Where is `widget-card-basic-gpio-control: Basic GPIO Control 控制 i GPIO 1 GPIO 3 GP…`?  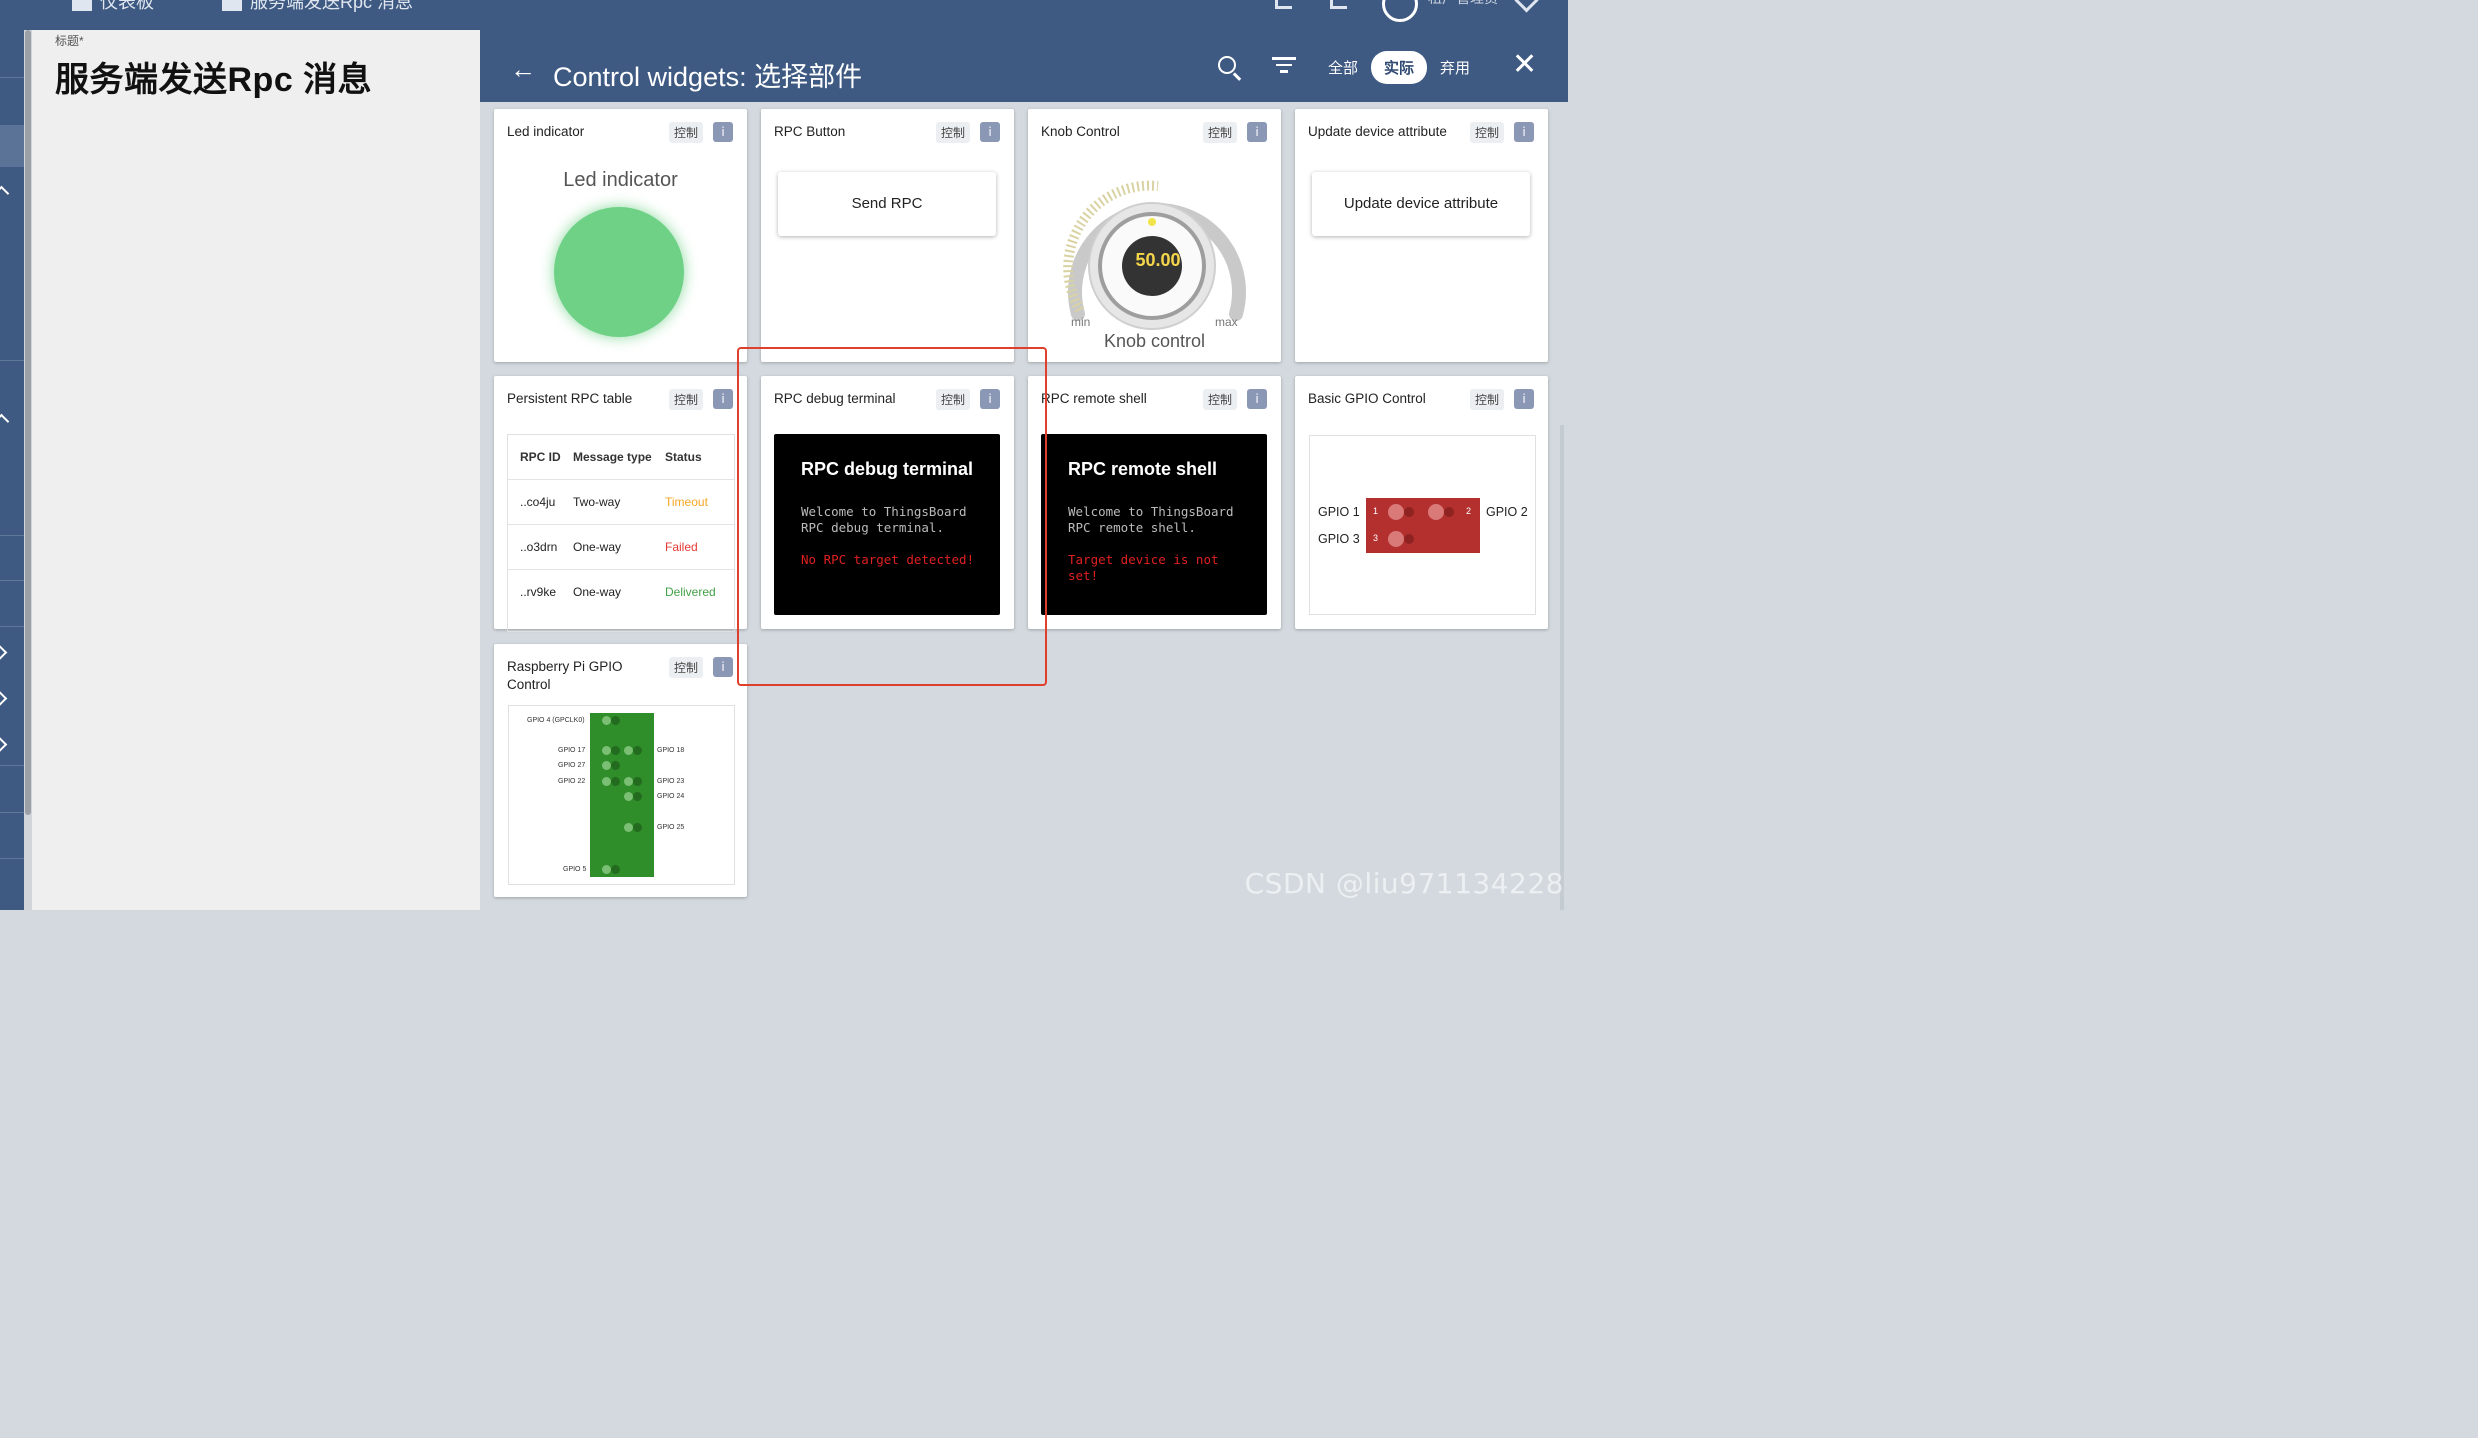 widget-card-basic-gpio-control: Basic GPIO Control 控制 i GPIO 1 GPIO 3 GP… is located at coordinates (1421, 502).